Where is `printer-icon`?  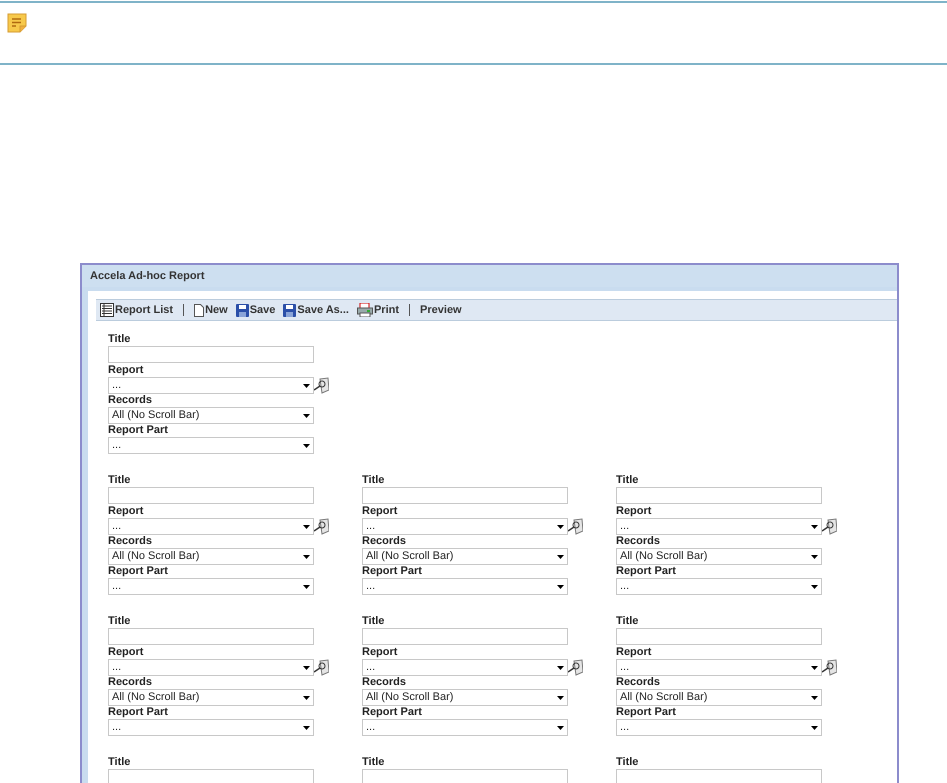 printer-icon is located at coordinates (364, 310).